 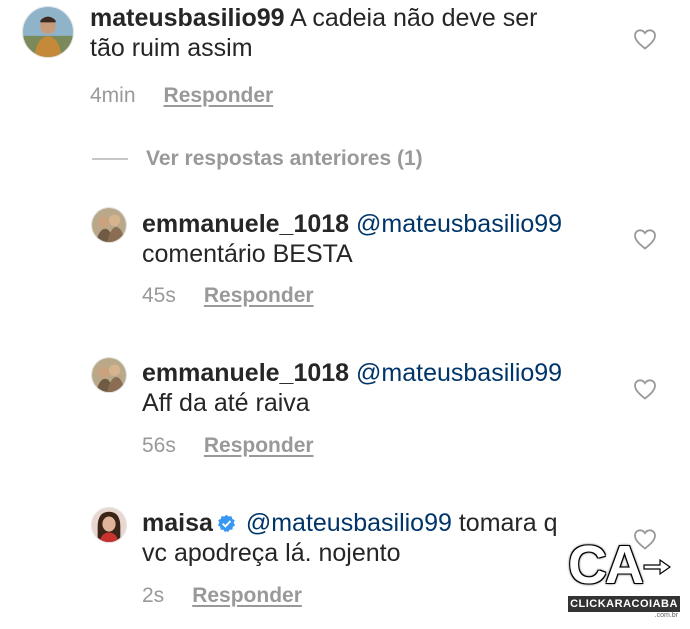 What do you see at coordinates (624, 604) in the screenshot?
I see `watermark-name: CLICKARACOIABA` at bounding box center [624, 604].